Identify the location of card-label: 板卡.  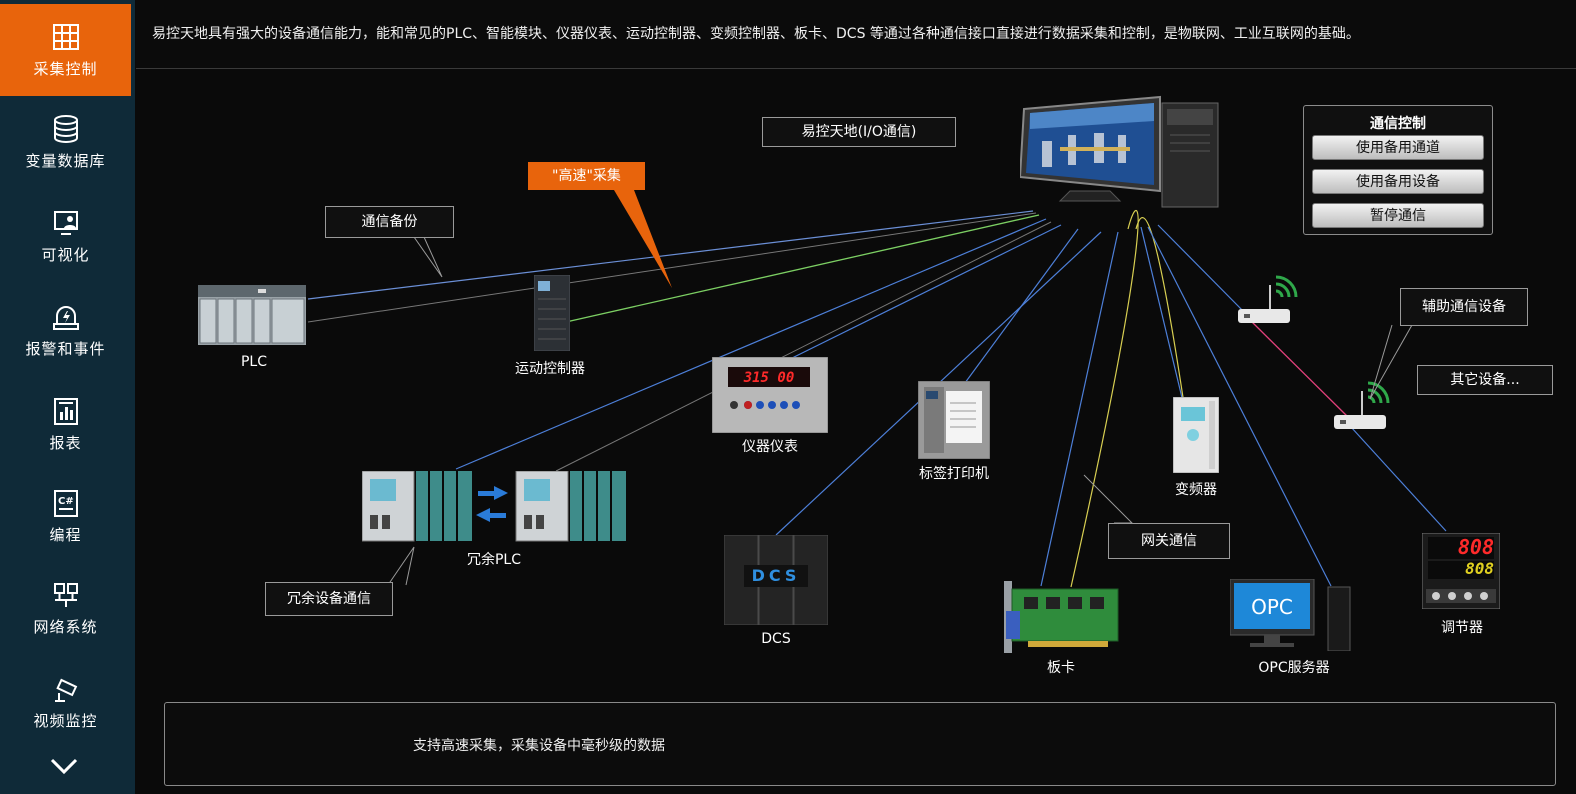
(1061, 668).